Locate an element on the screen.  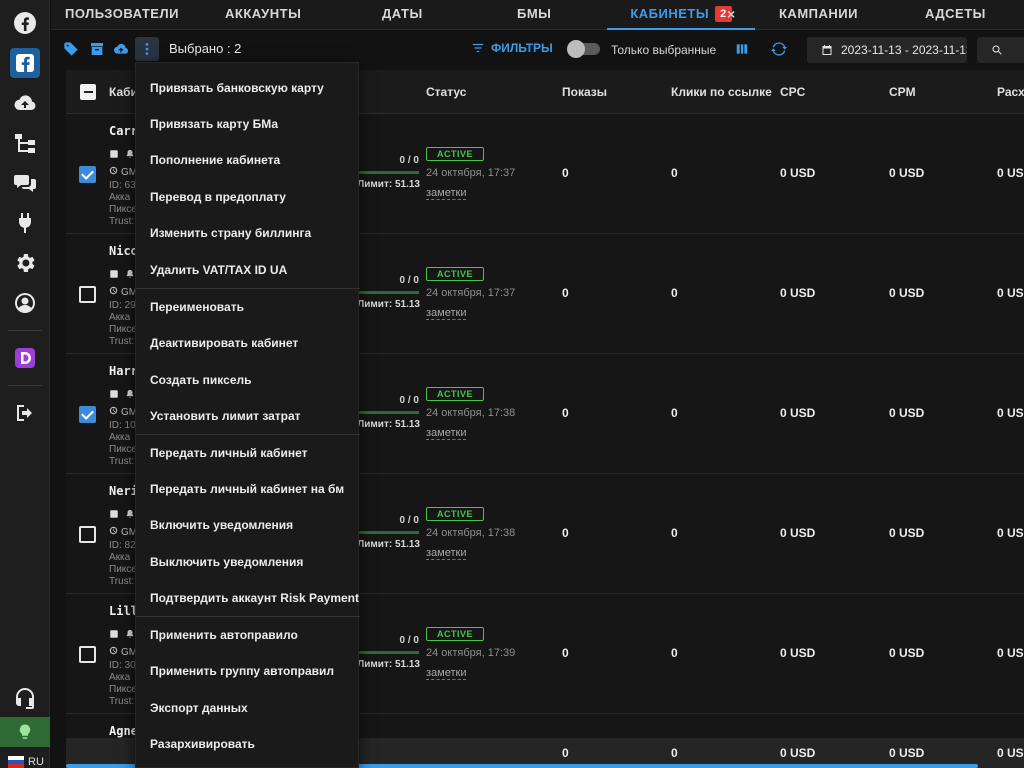
sitemap-icon is located at coordinates (25, 143).